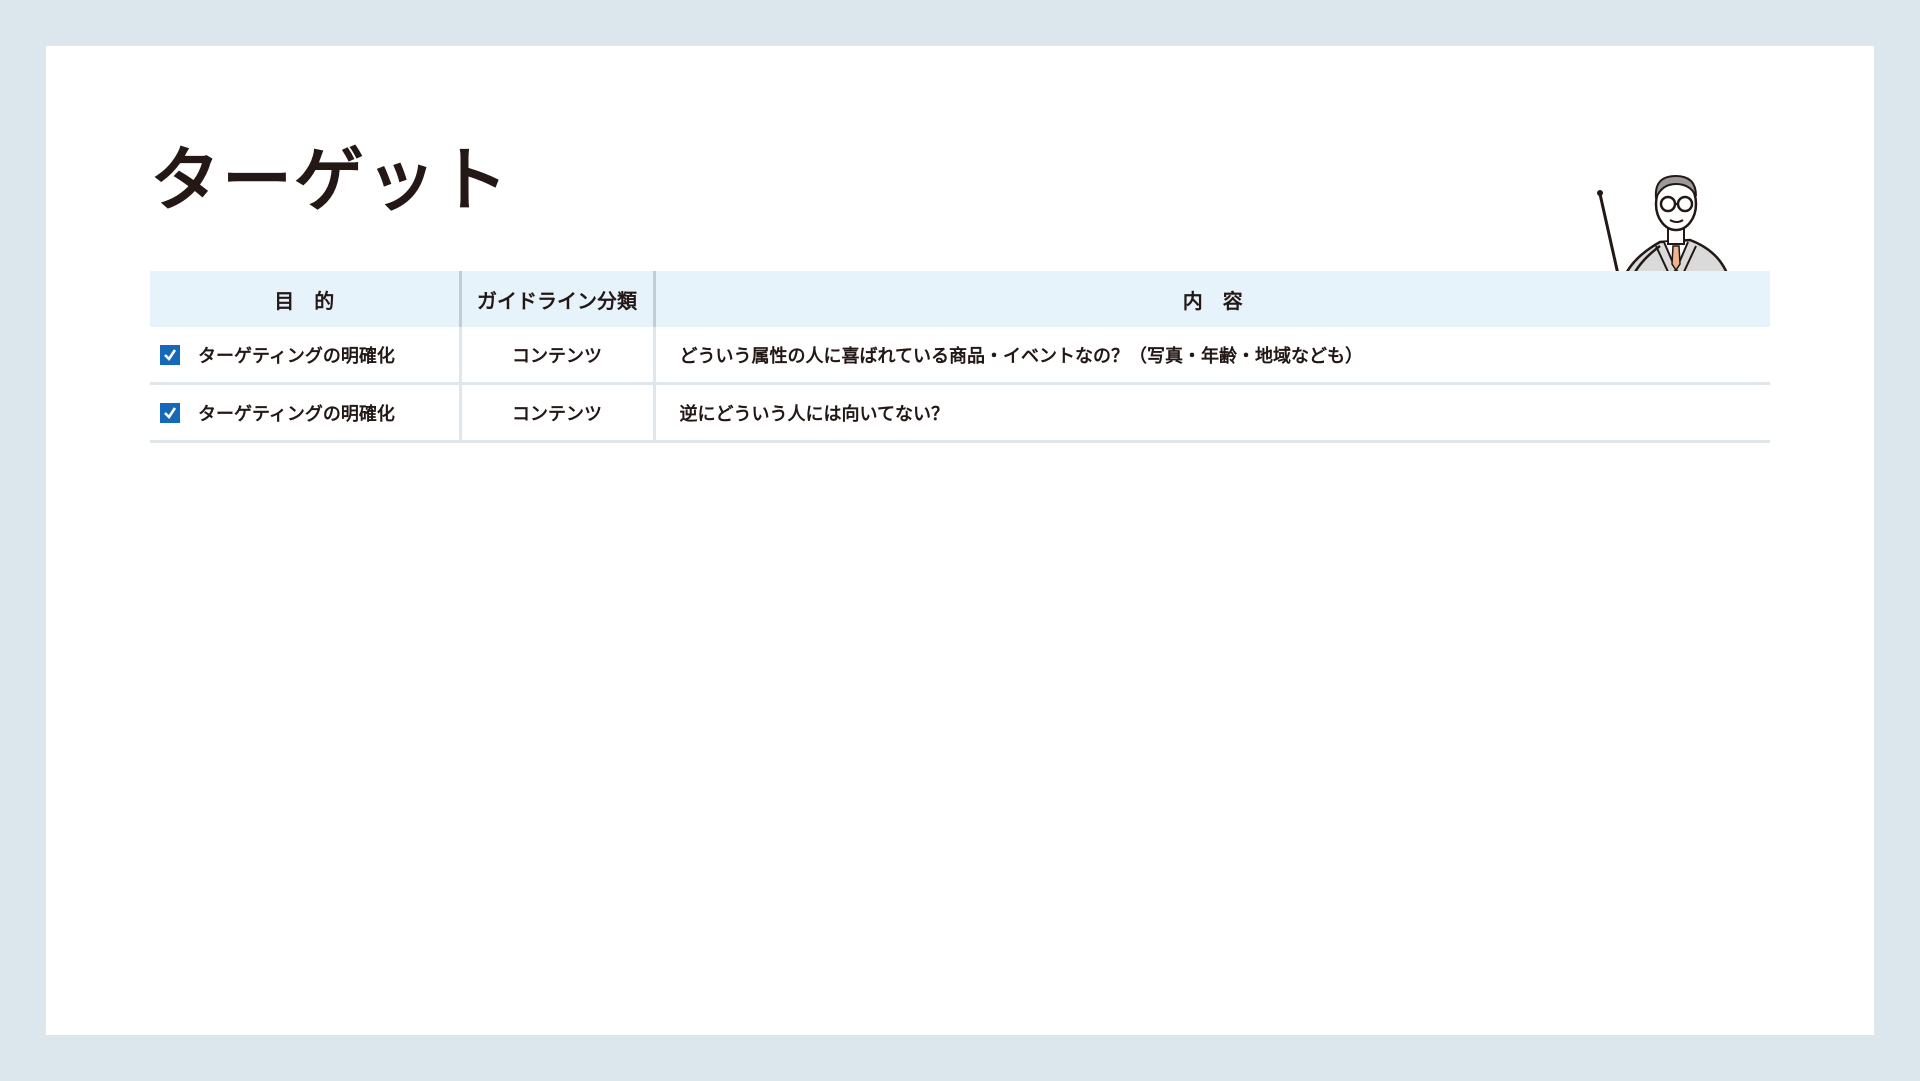 The image size is (1920, 1081). Describe the element at coordinates (330, 180) in the screenshot. I see `page-title: ターゲット` at that location.